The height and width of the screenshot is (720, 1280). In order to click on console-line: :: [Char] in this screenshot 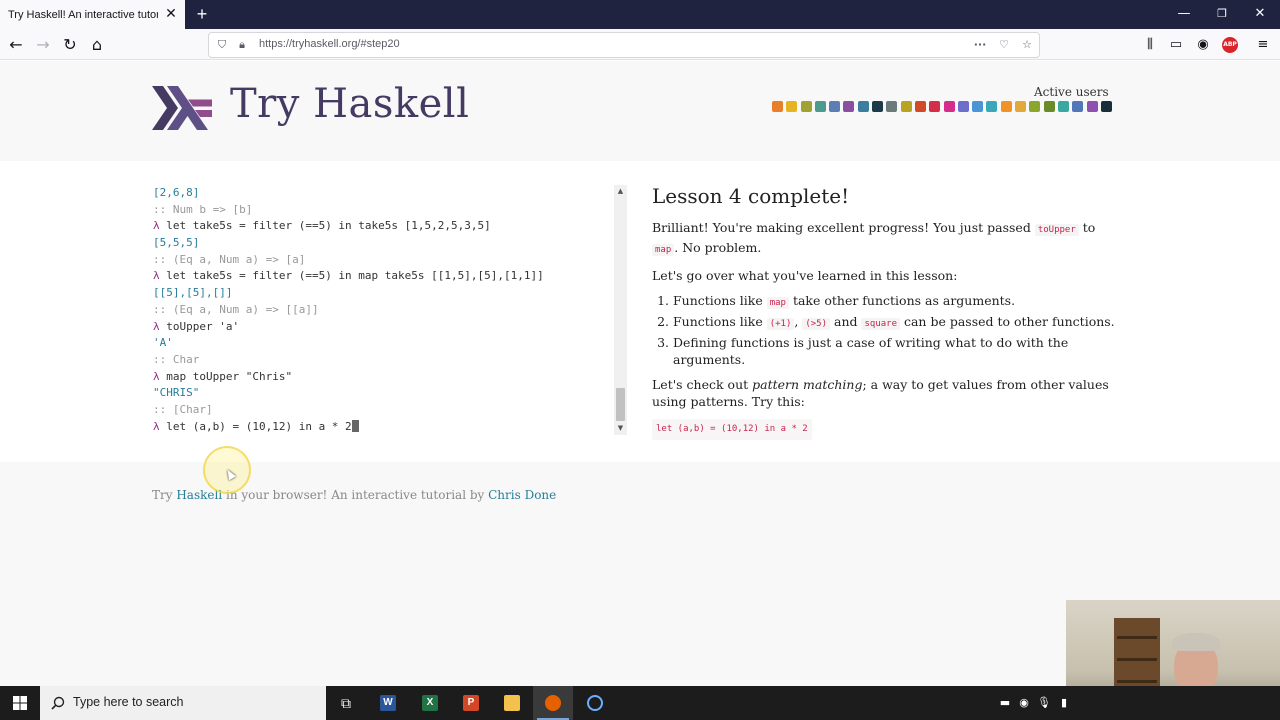, I will do `click(382, 410)`.